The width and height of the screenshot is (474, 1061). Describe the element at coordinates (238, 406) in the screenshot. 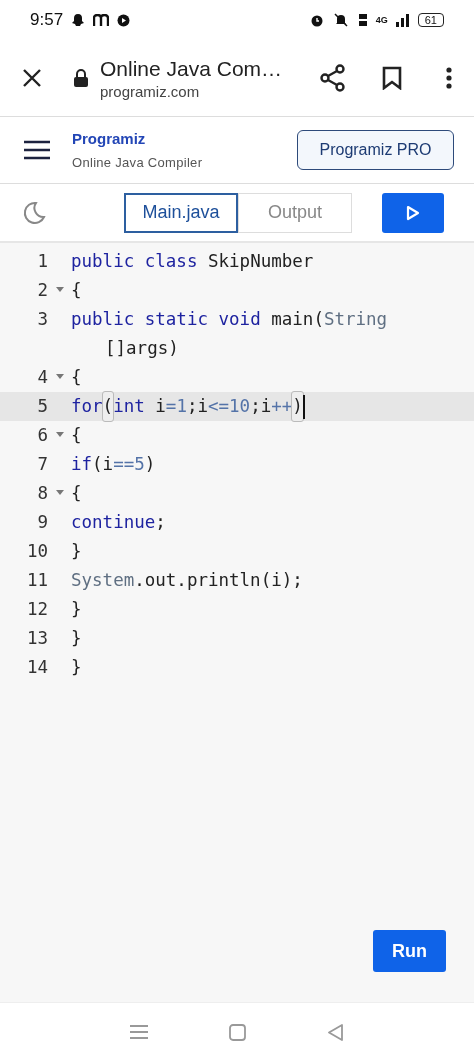

I see `code-line: for(int i=1;i<=10;i++)` at that location.